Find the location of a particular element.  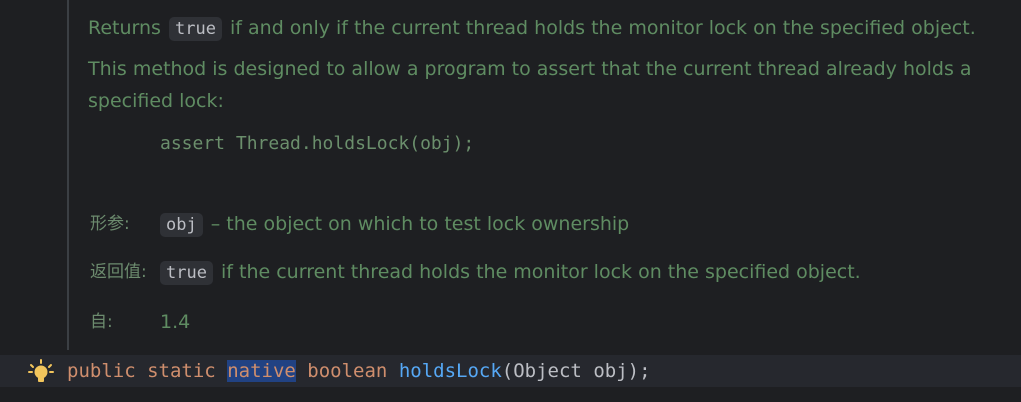

method-name: holdsLock is located at coordinates (450, 371).